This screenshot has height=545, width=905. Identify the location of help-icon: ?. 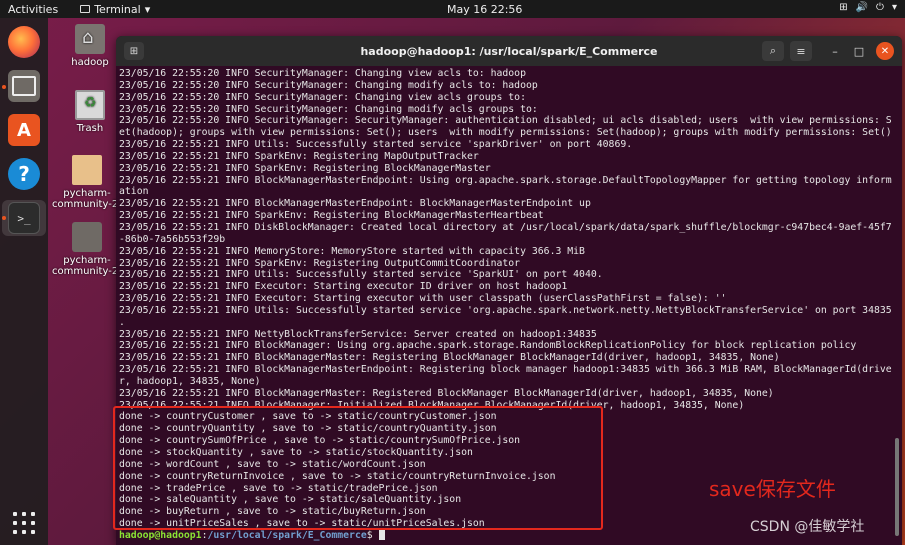
(24, 174).